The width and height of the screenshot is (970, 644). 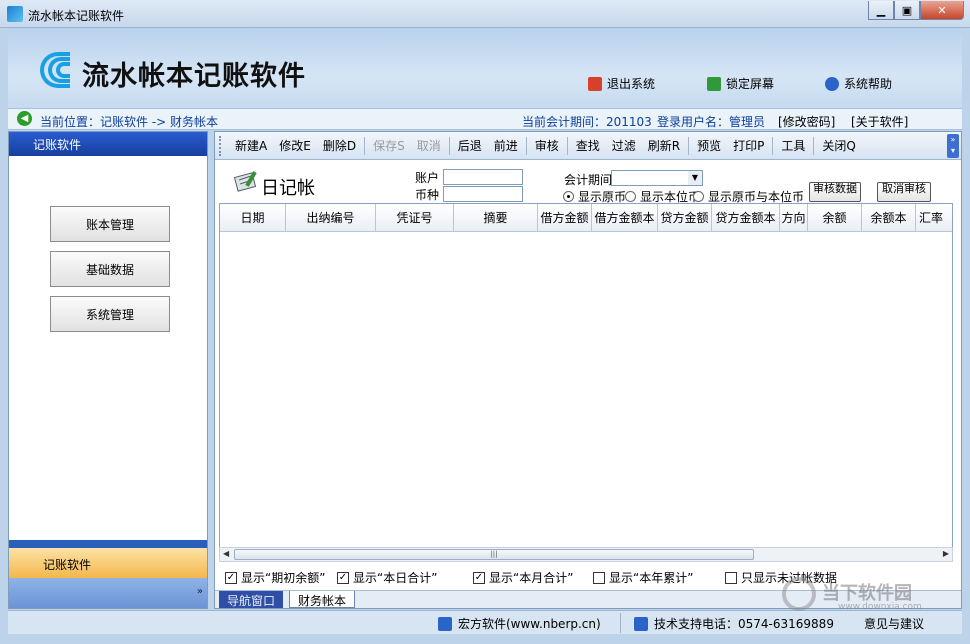 What do you see at coordinates (194, 76) in the screenshot?
I see `app-name: 流水帐本记账软件` at bounding box center [194, 76].